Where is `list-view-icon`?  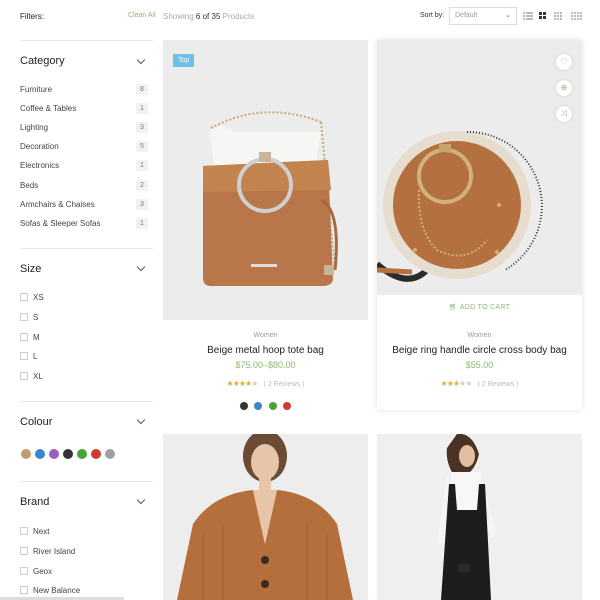 list-view-icon is located at coordinates (528, 16).